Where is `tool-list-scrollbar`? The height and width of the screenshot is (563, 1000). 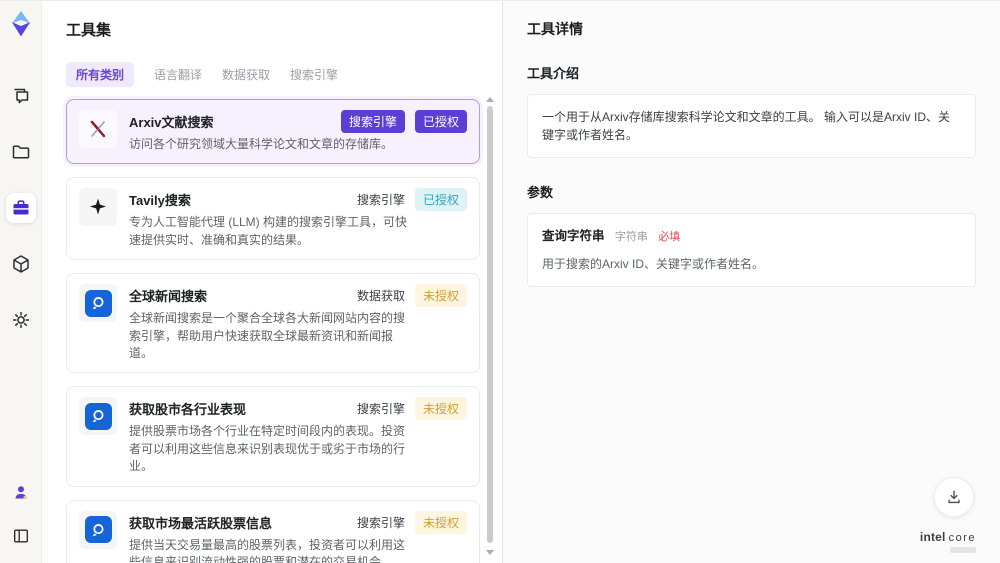
tool-list-scrollbar is located at coordinates (490, 326).